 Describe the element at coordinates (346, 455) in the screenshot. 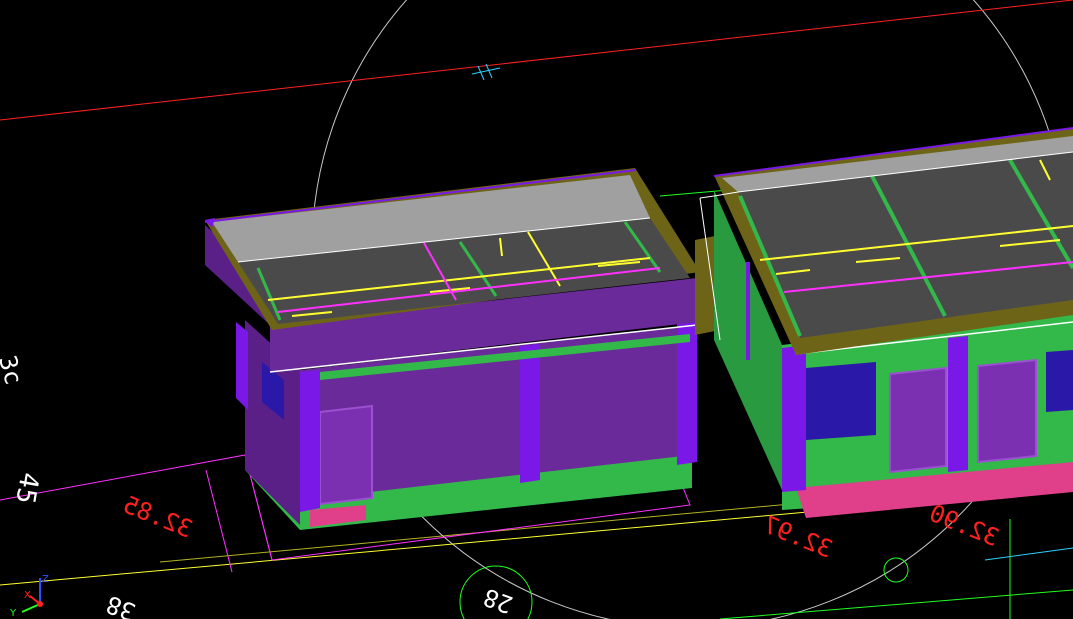

I see `building-left-door` at that location.